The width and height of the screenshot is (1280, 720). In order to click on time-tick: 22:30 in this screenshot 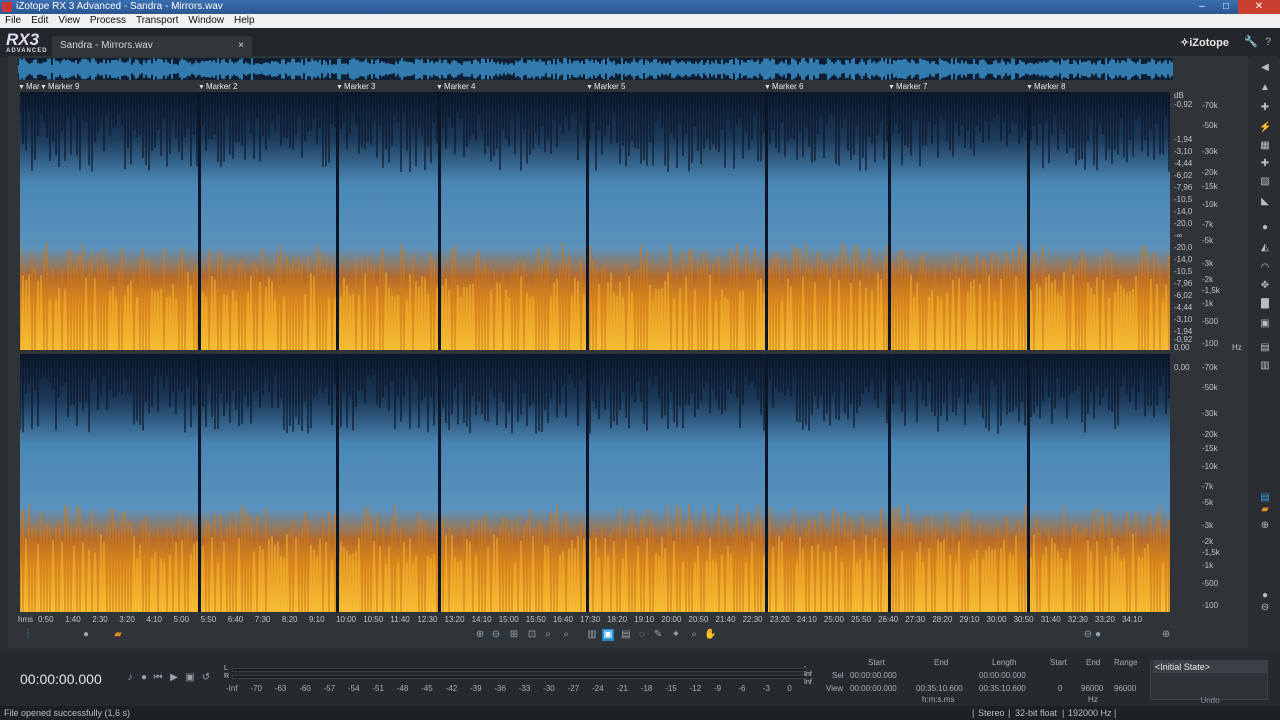, I will do `click(752, 619)`.